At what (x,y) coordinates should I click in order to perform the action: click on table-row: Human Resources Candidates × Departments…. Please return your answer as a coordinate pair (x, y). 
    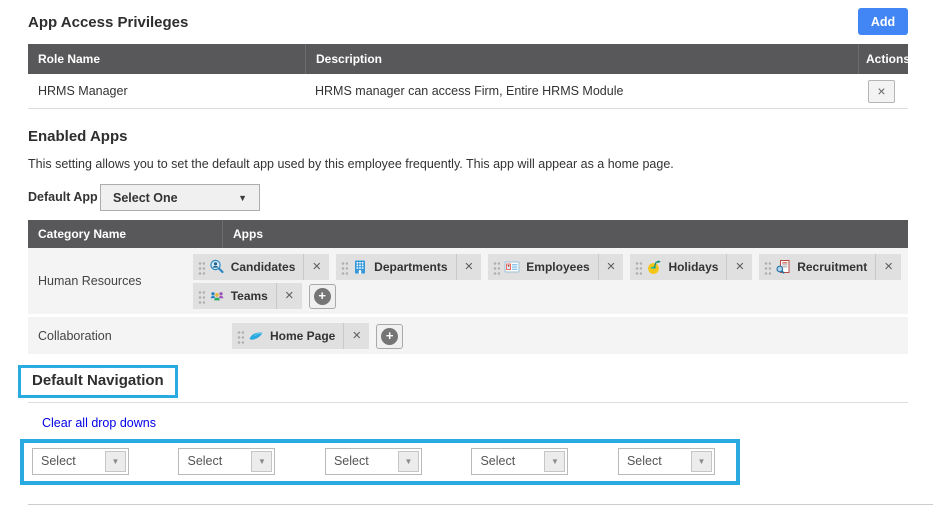
    Looking at the image, I should click on (468, 282).